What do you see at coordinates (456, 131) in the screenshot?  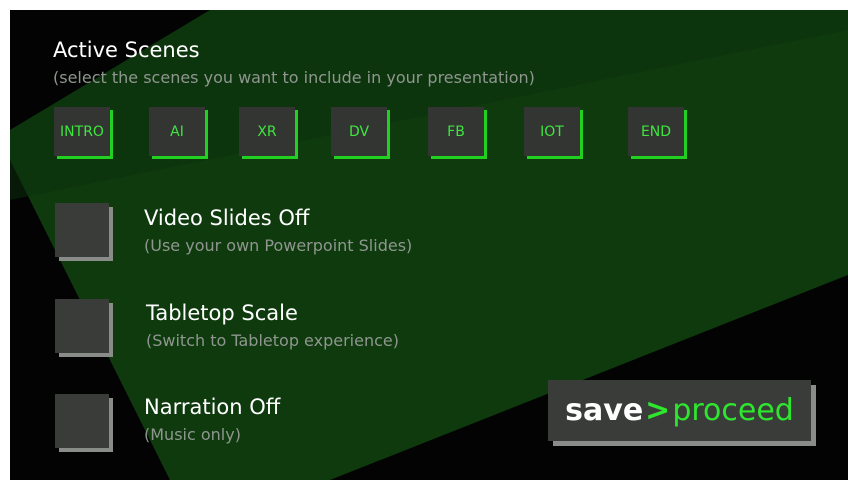 I see `scene-button-fb: FB` at bounding box center [456, 131].